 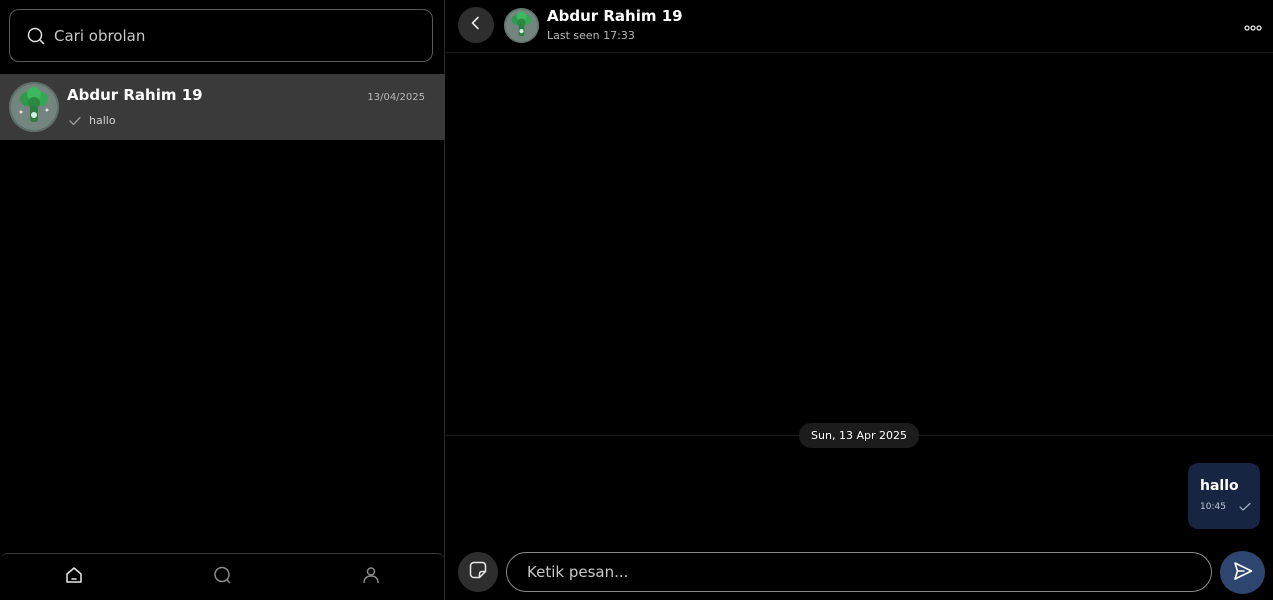 I want to click on send-icon, so click(x=1243, y=573).